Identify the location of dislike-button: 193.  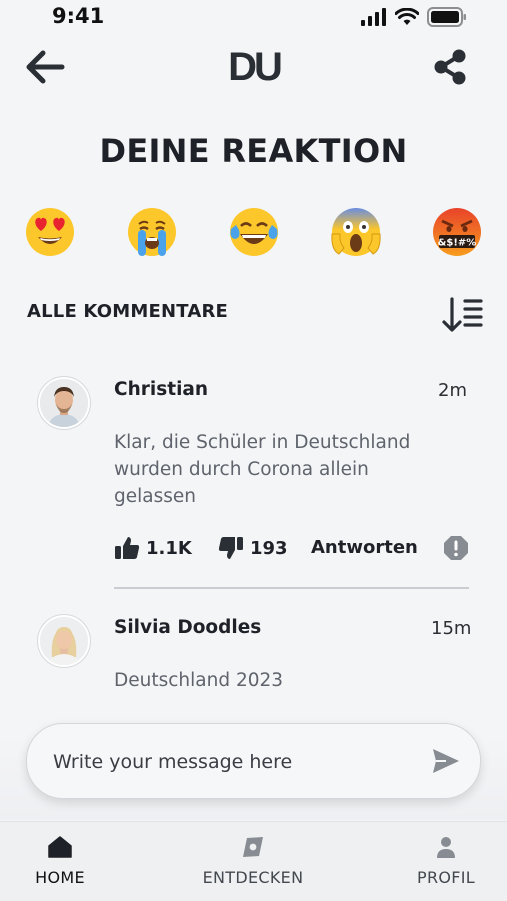
(253, 548).